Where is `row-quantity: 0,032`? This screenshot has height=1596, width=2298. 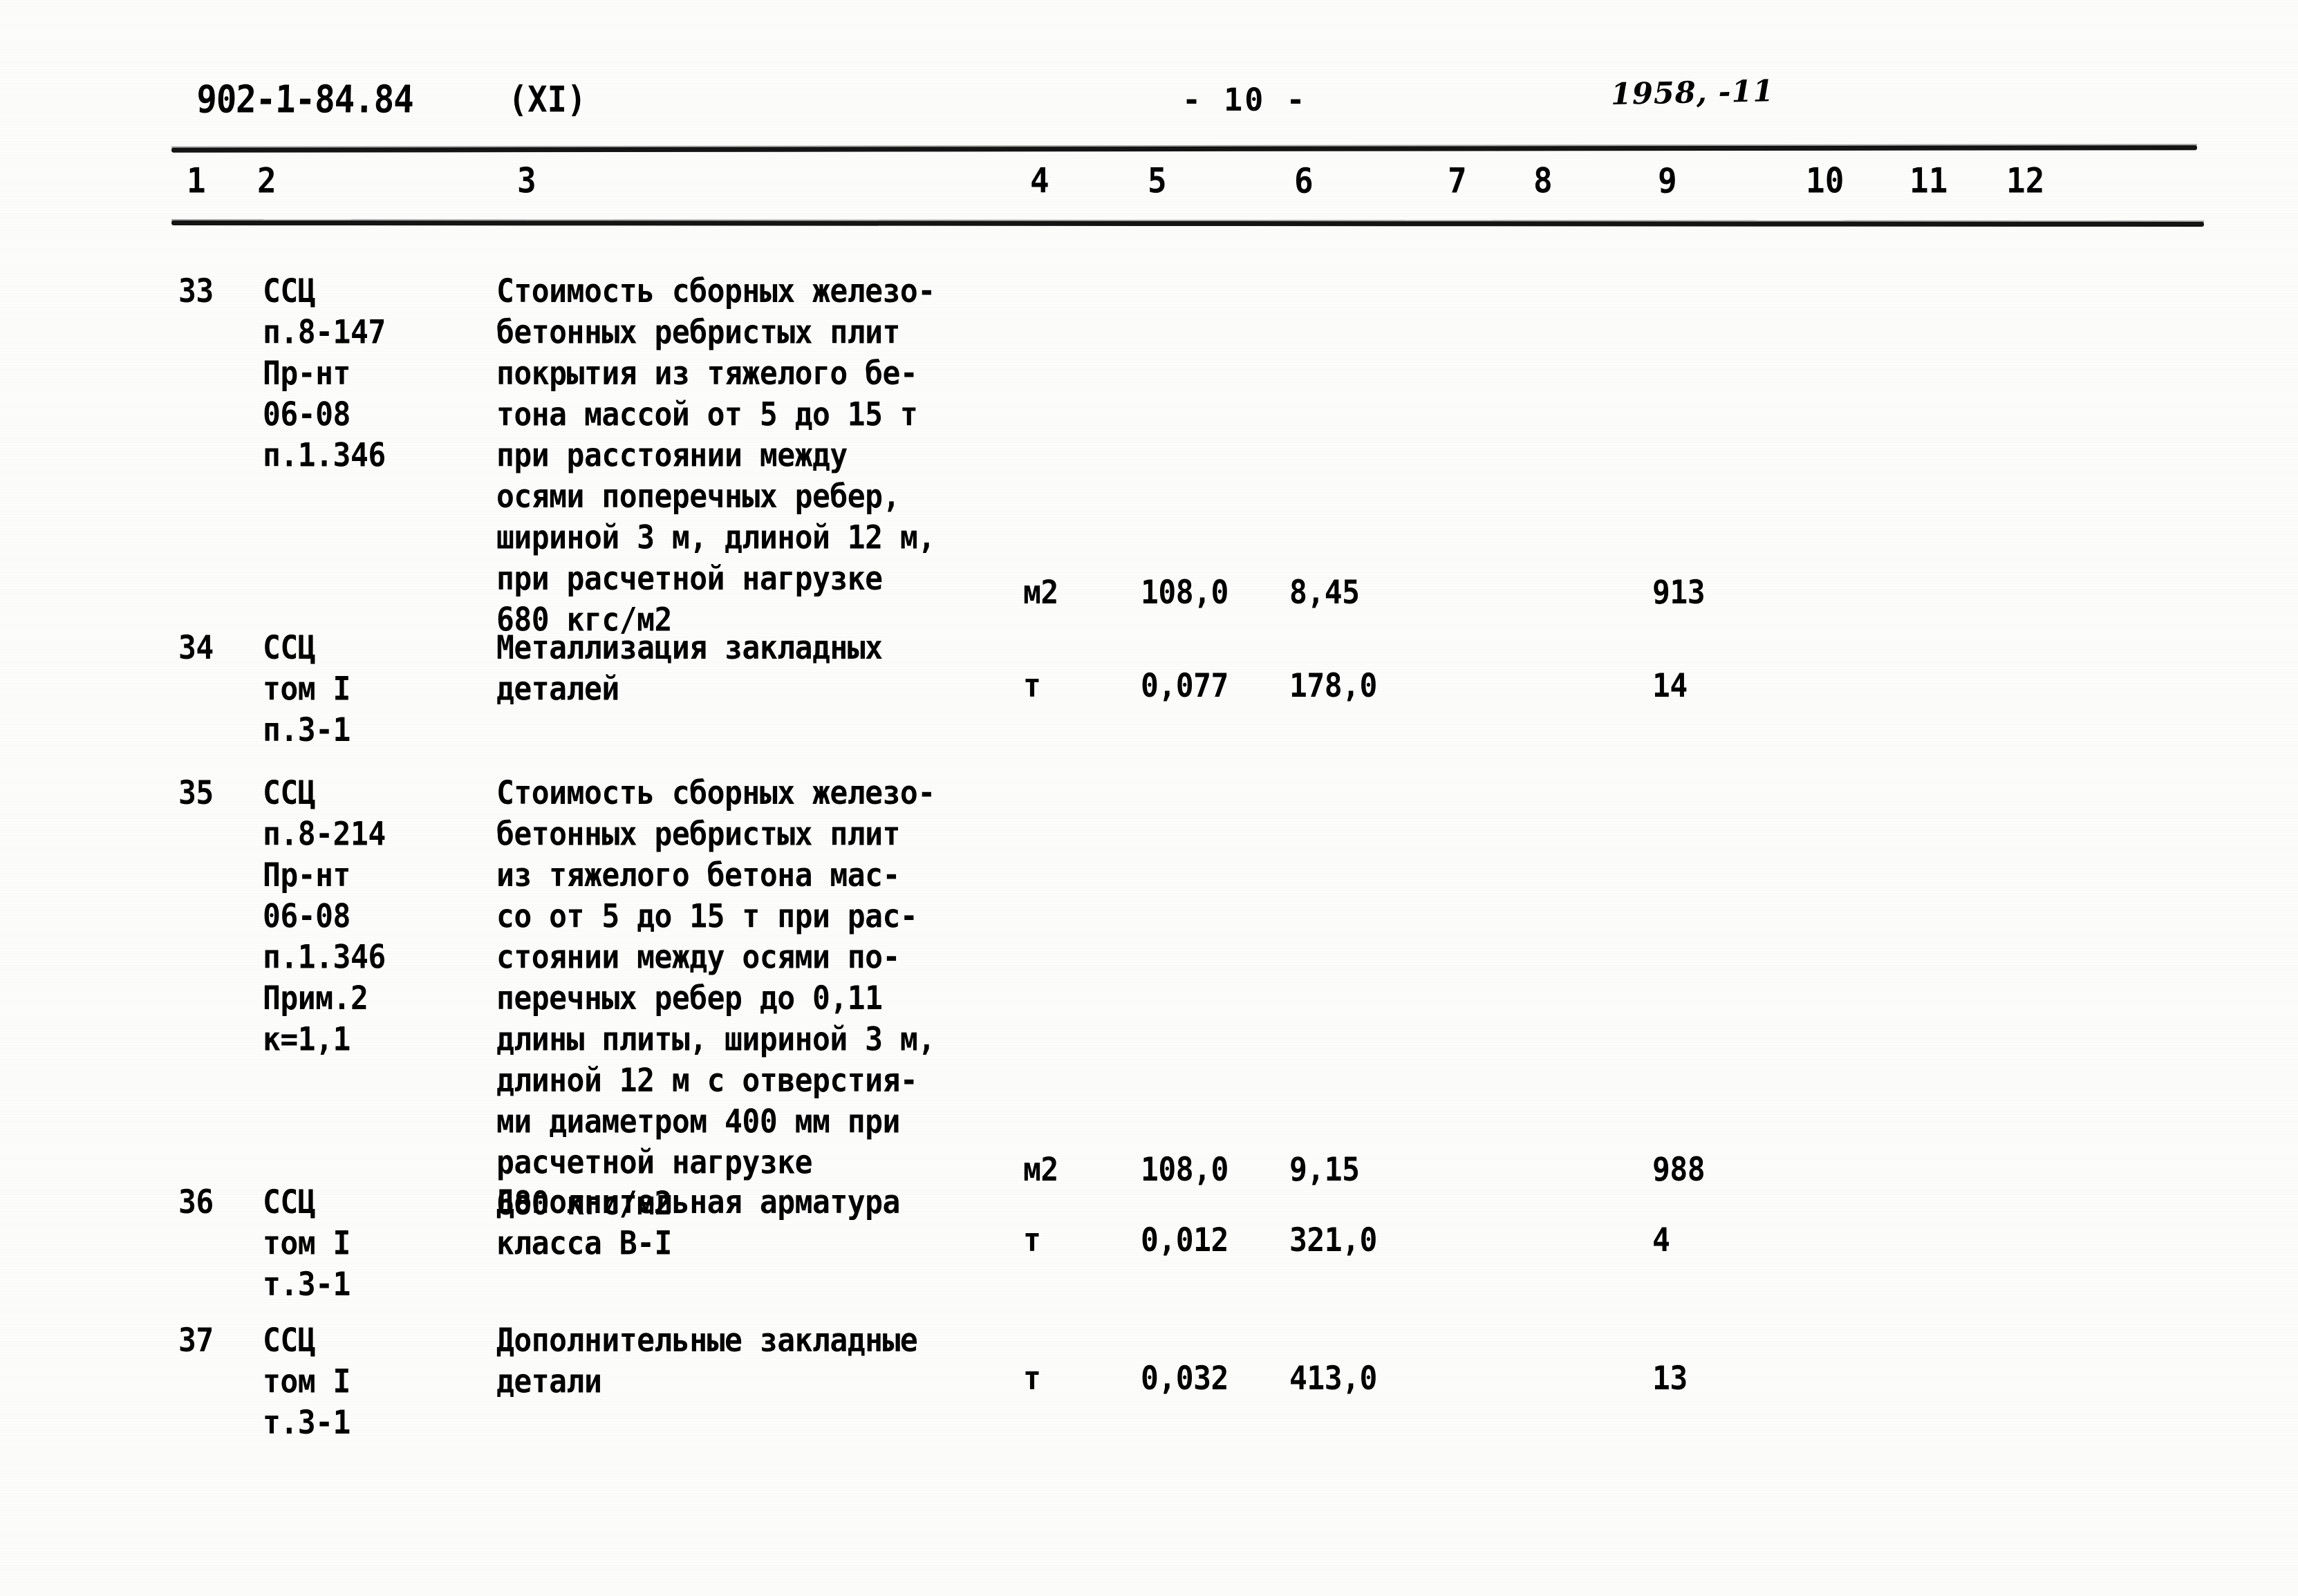
row-quantity: 0,032 is located at coordinates (1185, 1378).